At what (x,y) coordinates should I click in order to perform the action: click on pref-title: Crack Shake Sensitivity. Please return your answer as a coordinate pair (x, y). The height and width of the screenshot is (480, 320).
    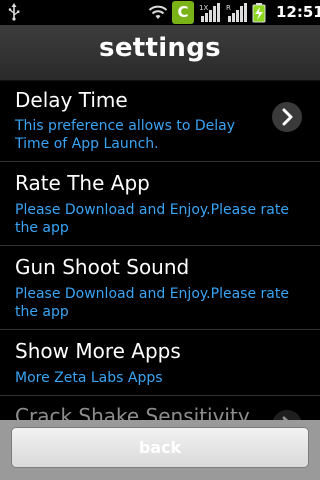
    Looking at the image, I should click on (132, 412).